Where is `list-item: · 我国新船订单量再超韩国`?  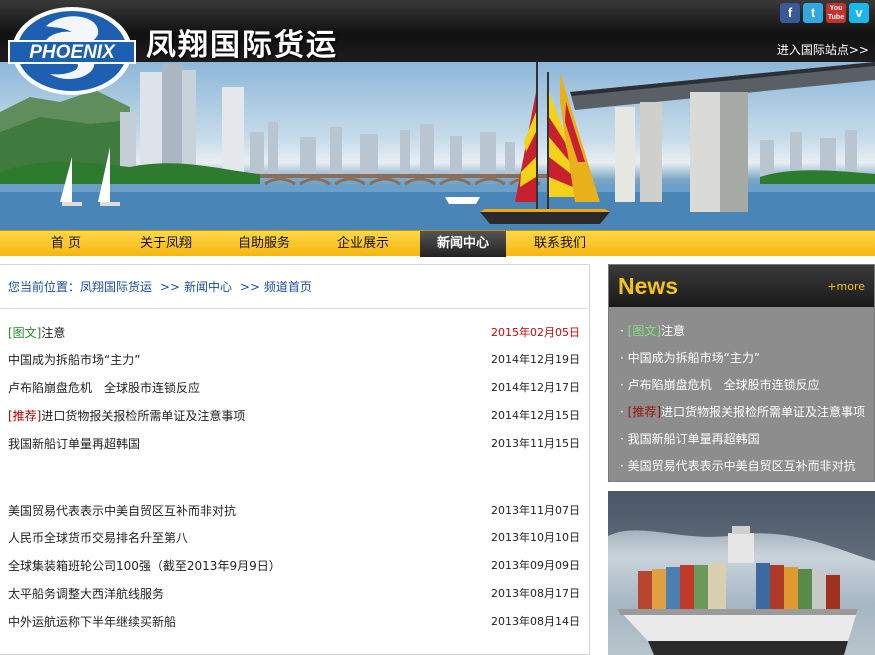
list-item: · 我国新船订单量再超韩国 is located at coordinates (690, 438).